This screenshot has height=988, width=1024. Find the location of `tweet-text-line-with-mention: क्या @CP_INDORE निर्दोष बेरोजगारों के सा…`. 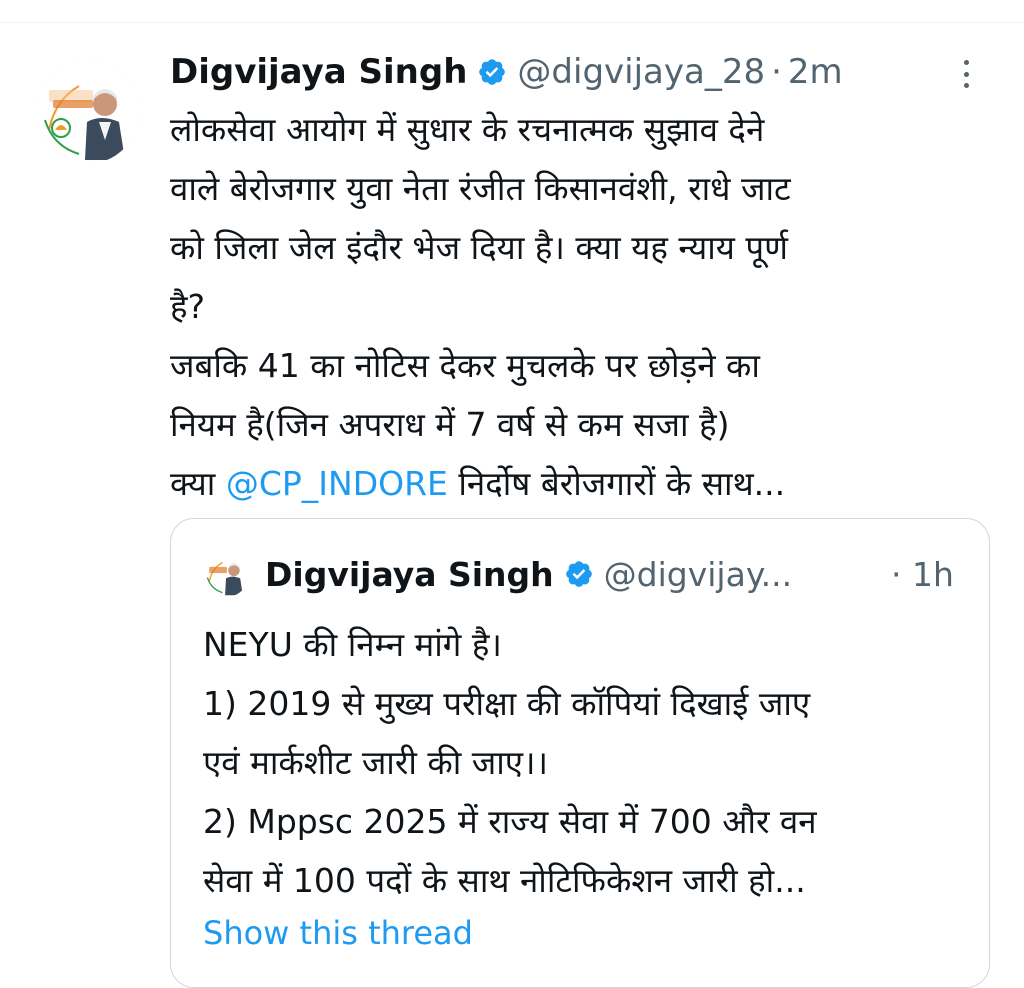

tweet-text-line-with-mention: क्या @CP_INDORE निर्दोष बेरोजगारों के सा… is located at coordinates (580, 483).